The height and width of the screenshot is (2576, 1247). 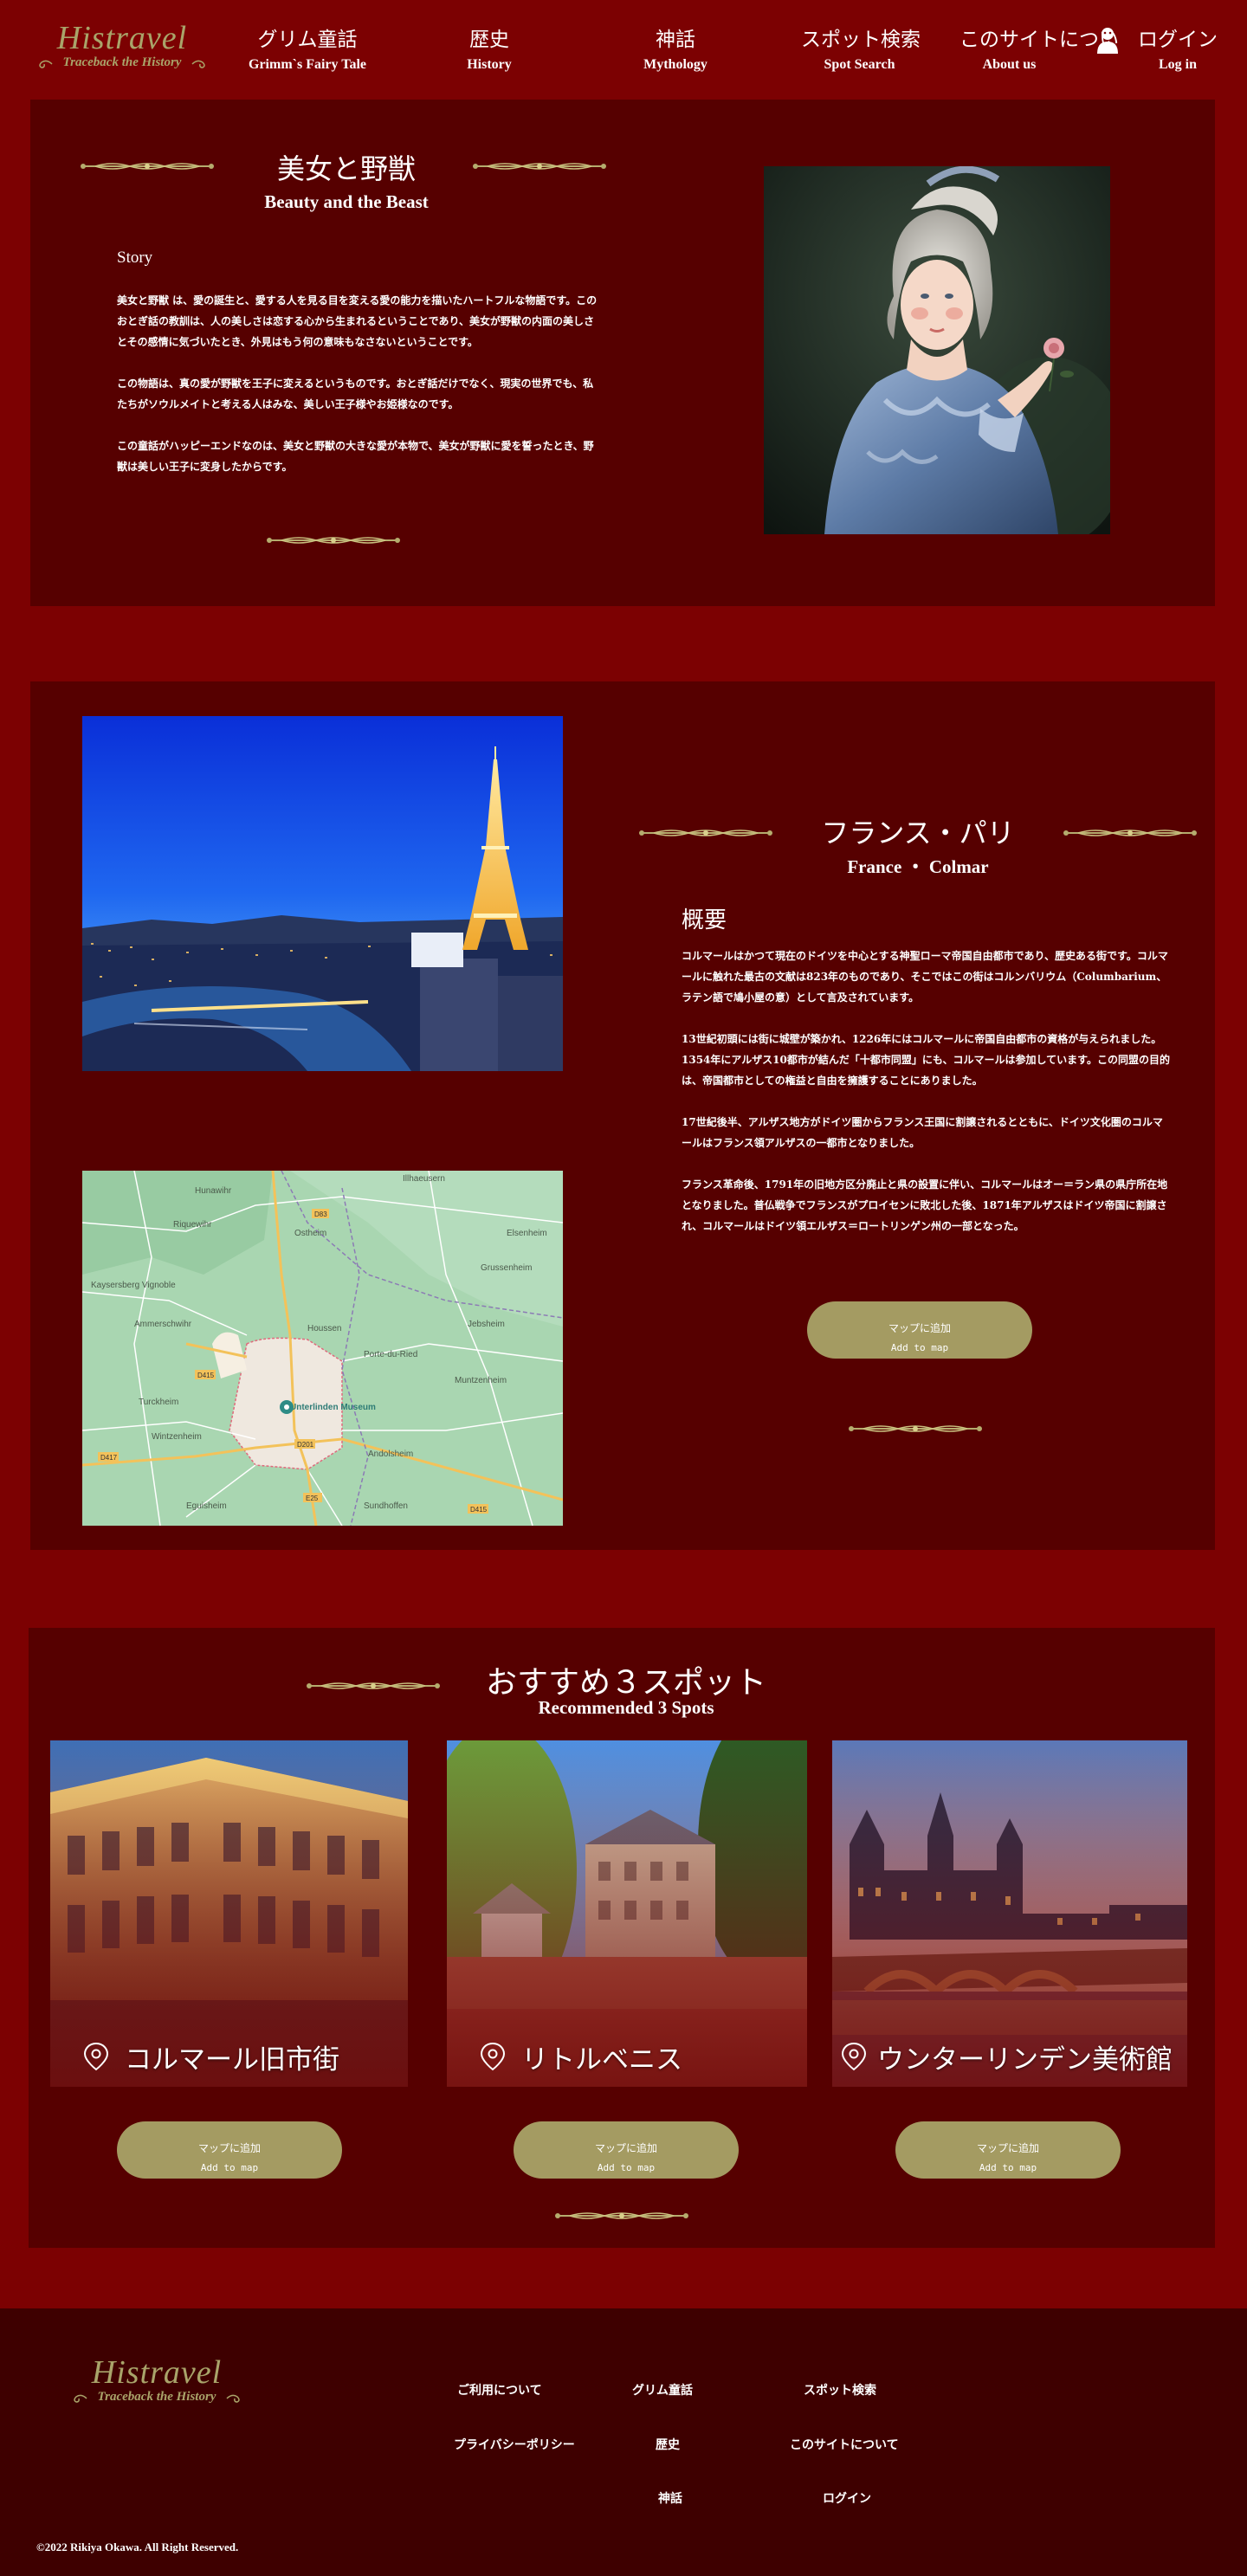 I want to click on nav-login-jp: ログイン, so click(x=1178, y=40).